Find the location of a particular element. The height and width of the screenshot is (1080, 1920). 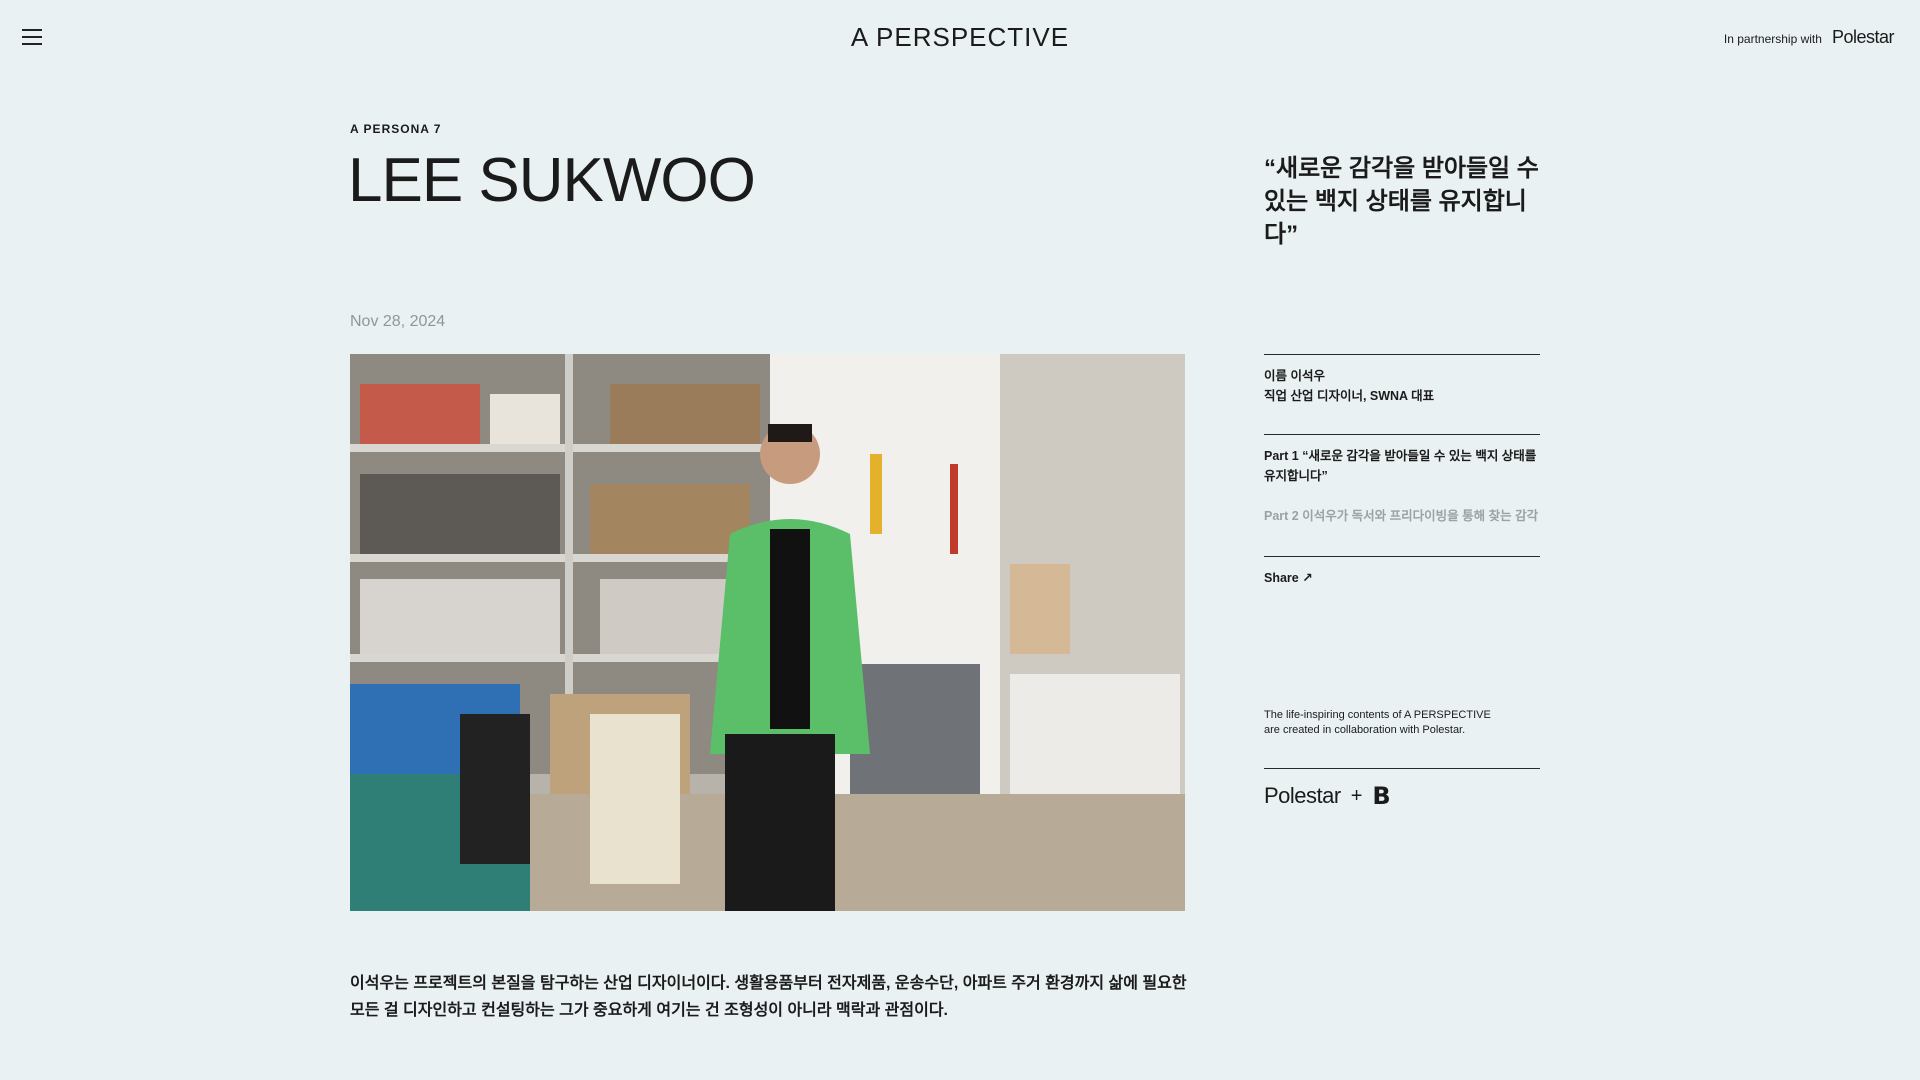

profile-name: 이름 이석우 is located at coordinates (1294, 376).